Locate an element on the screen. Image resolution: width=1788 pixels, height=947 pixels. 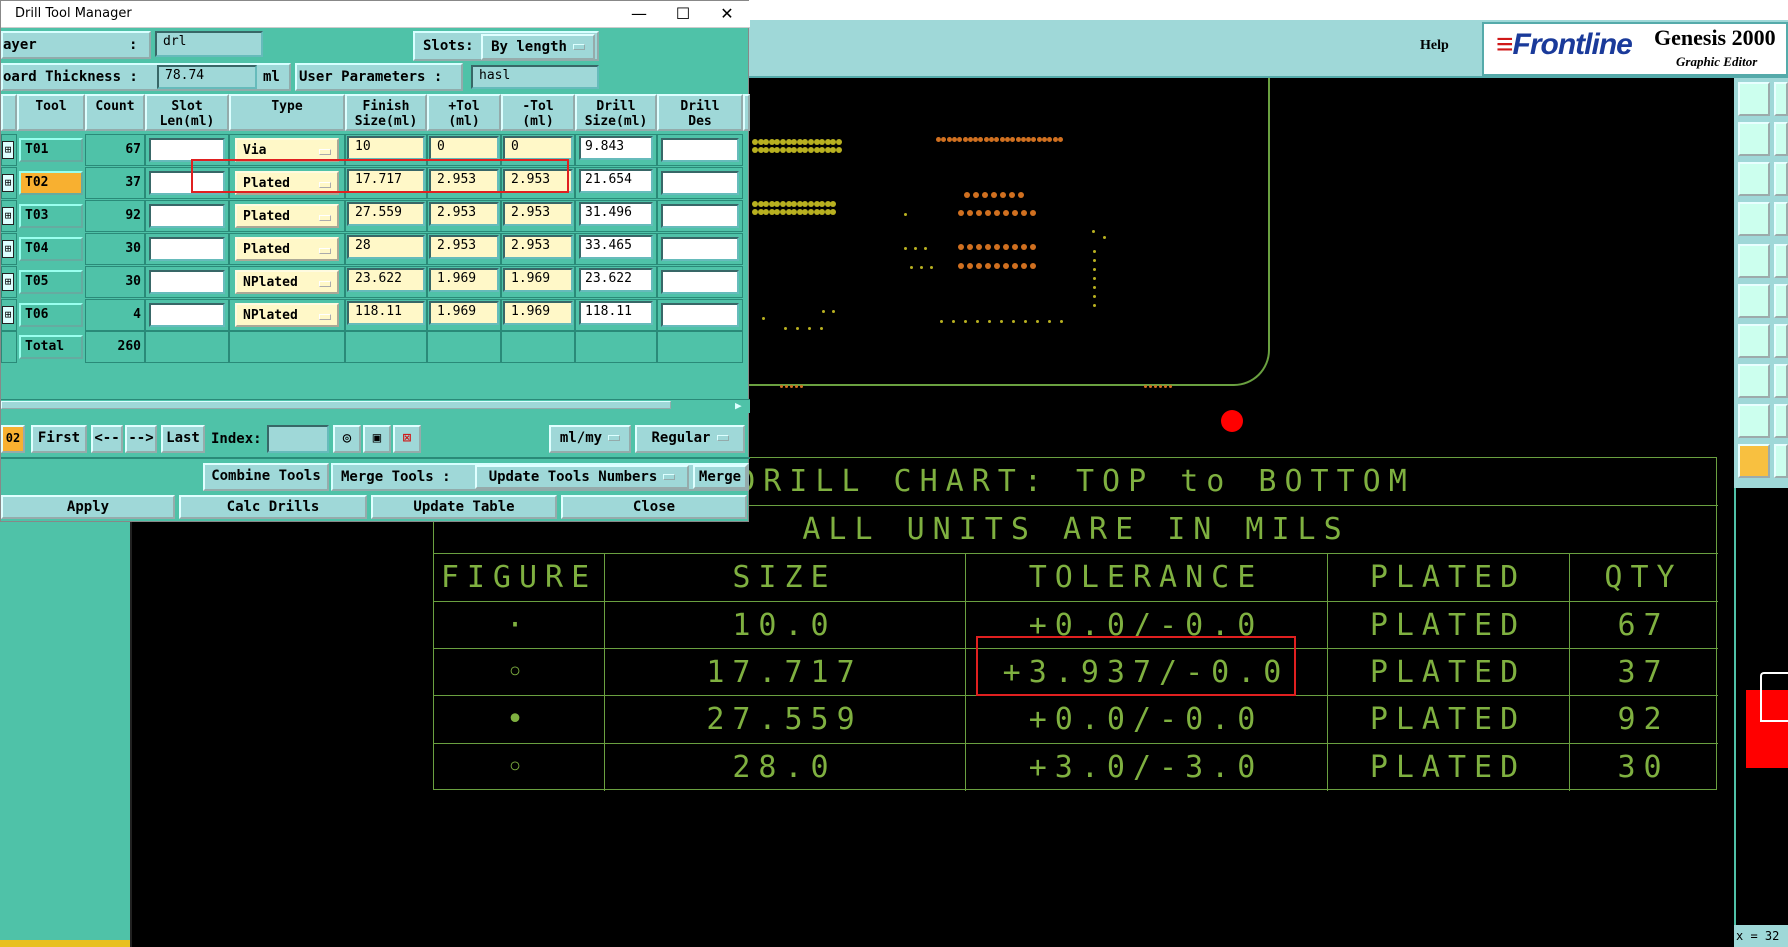
finish-size-field: 118.11 is located at coordinates (386, 313).